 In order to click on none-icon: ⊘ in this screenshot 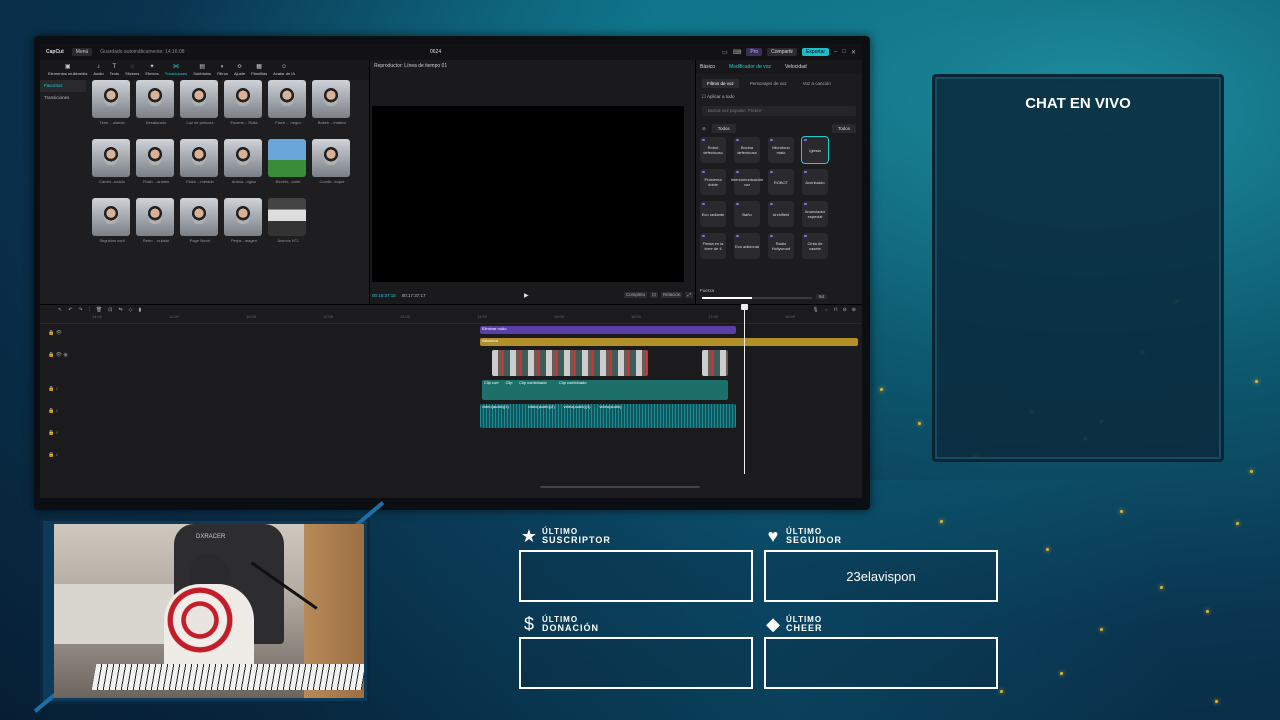, I will do `click(704, 129)`.